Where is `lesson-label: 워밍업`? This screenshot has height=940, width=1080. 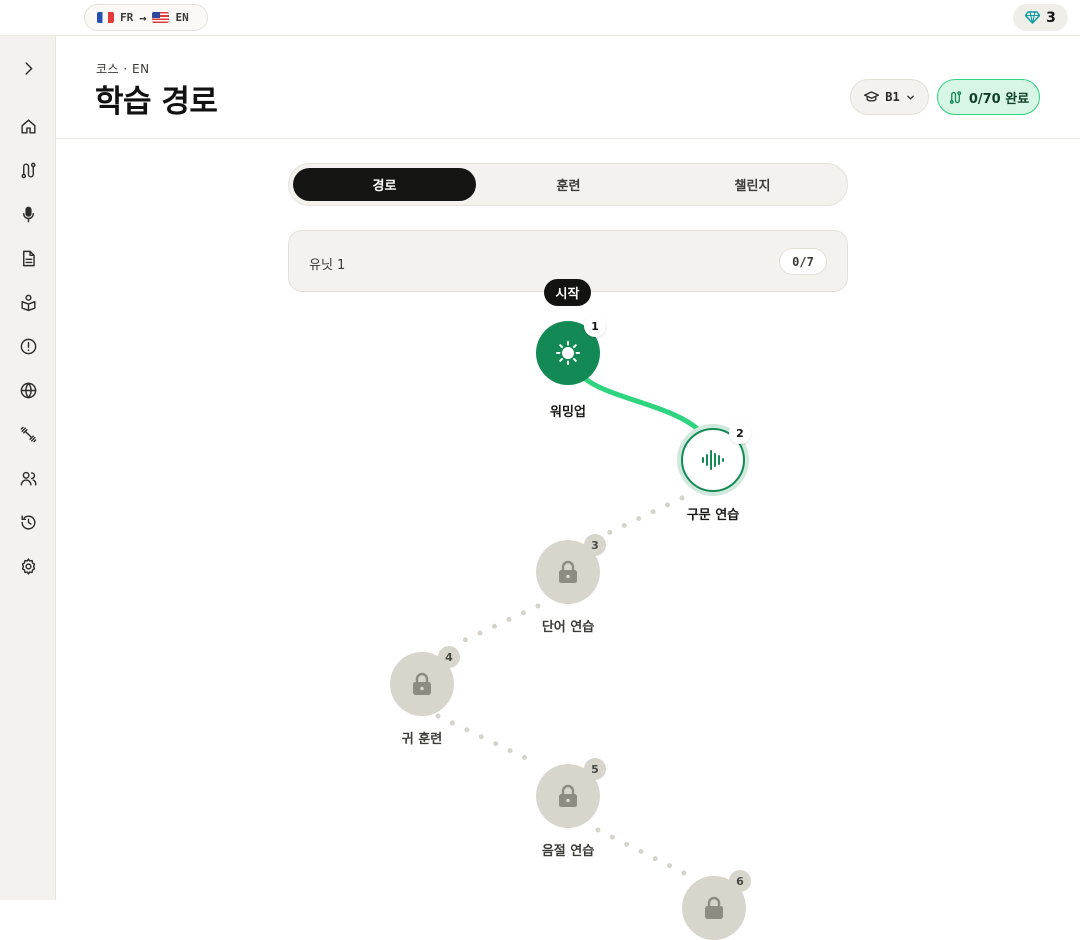 lesson-label: 워밍업 is located at coordinates (568, 412).